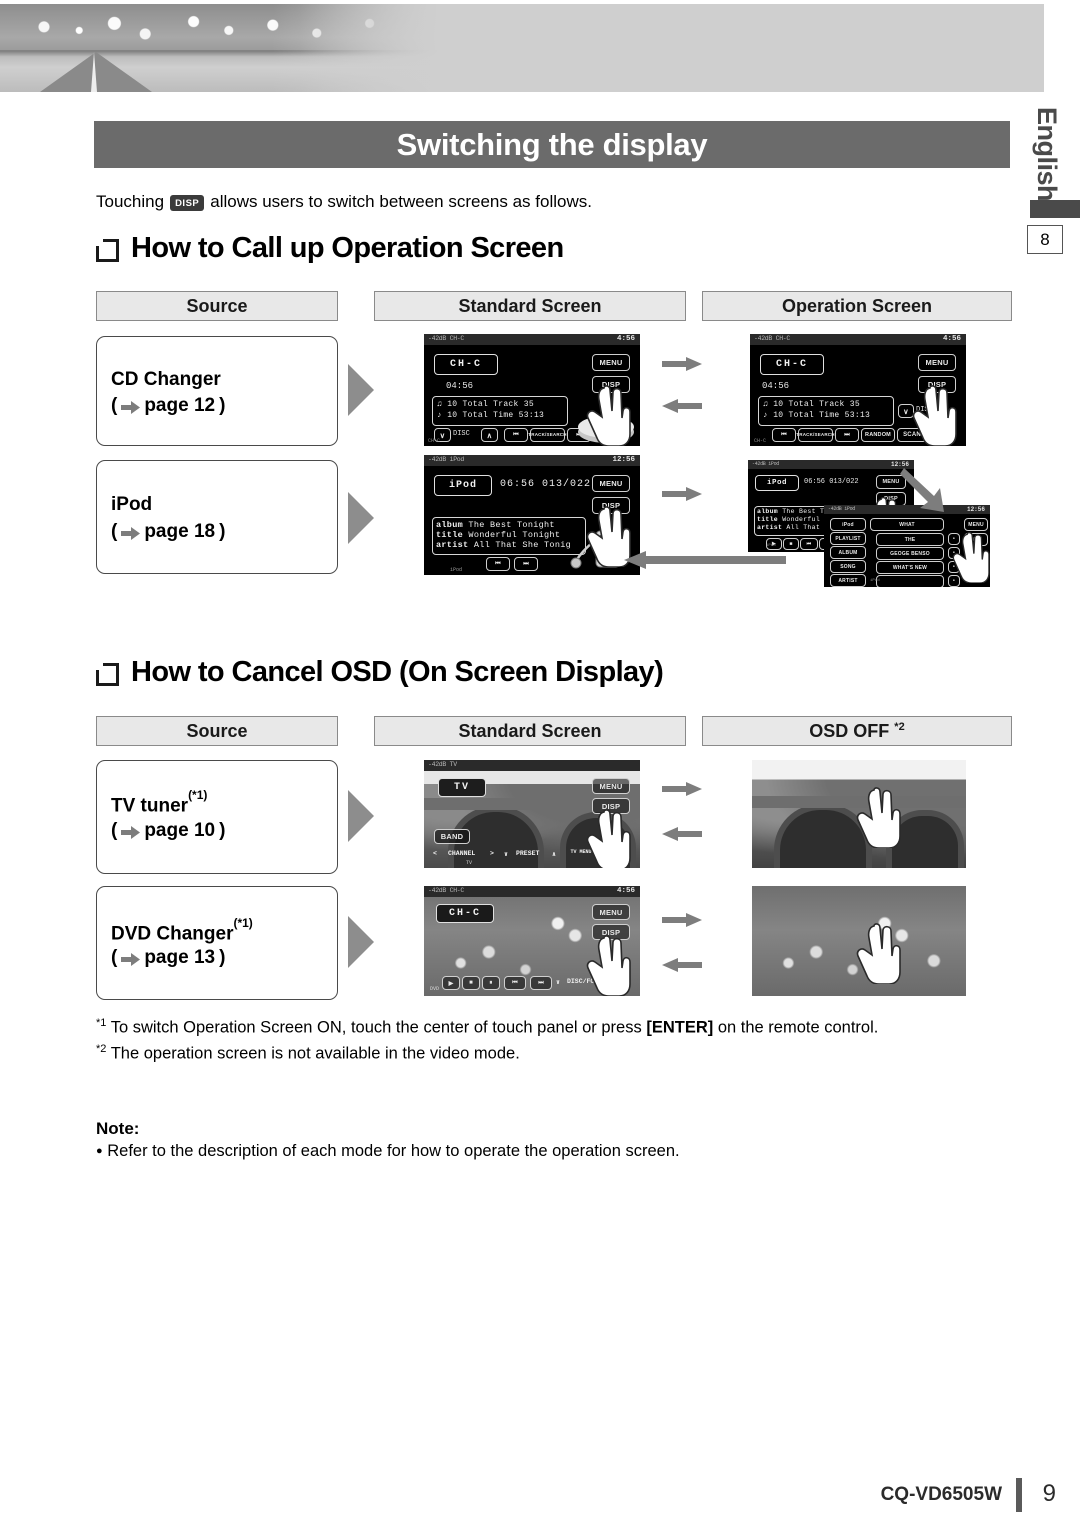 Image resolution: width=1080 pixels, height=1526 pixels. I want to click on screen-channel-prev: <, so click(435, 853).